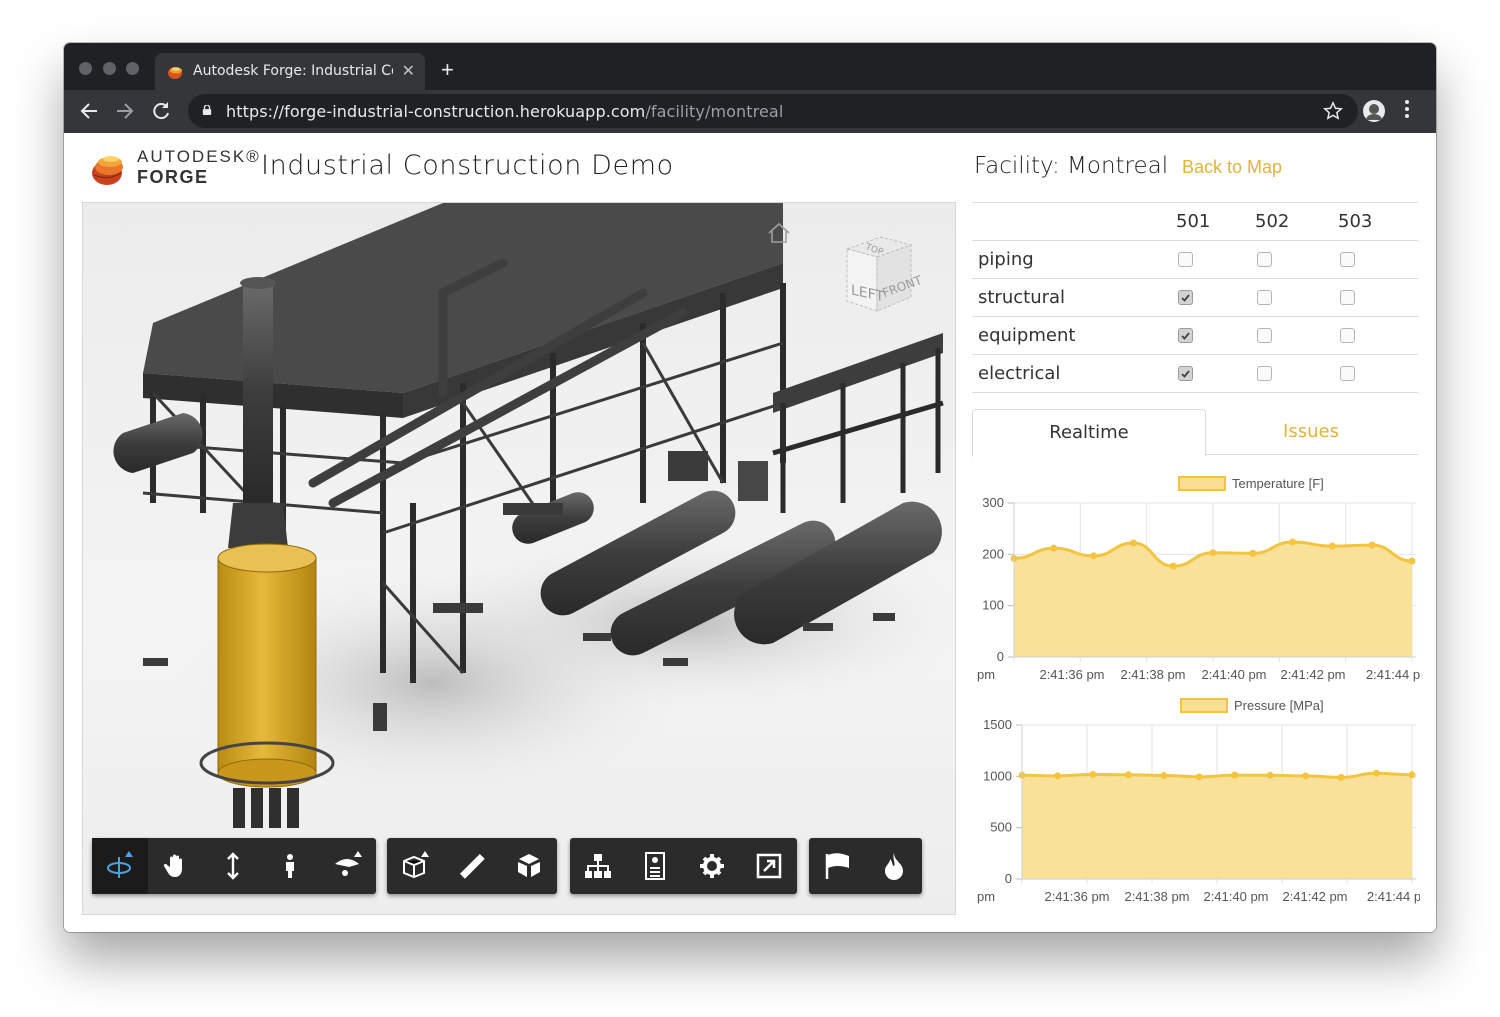  Describe the element at coordinates (120, 866) in the screenshot. I see `orbit-button` at that location.